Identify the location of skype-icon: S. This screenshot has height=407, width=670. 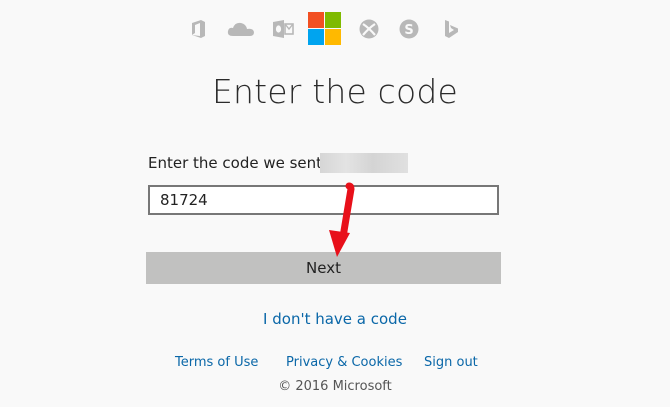
(409, 29).